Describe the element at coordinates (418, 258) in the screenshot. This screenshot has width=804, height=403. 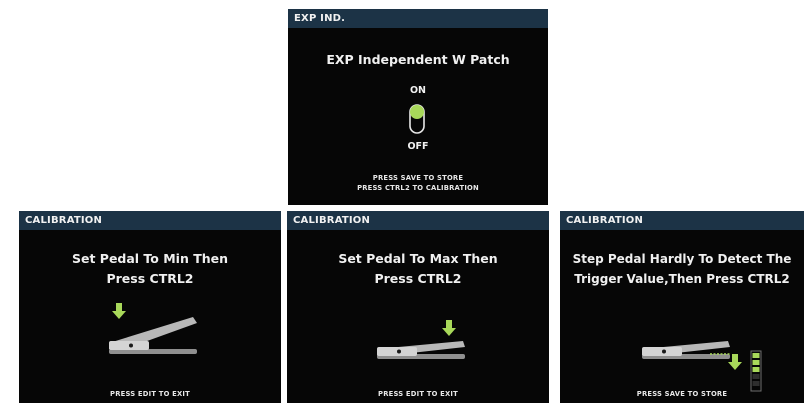
I see `instruction-line-1: Set Pedal To Max Then` at that location.